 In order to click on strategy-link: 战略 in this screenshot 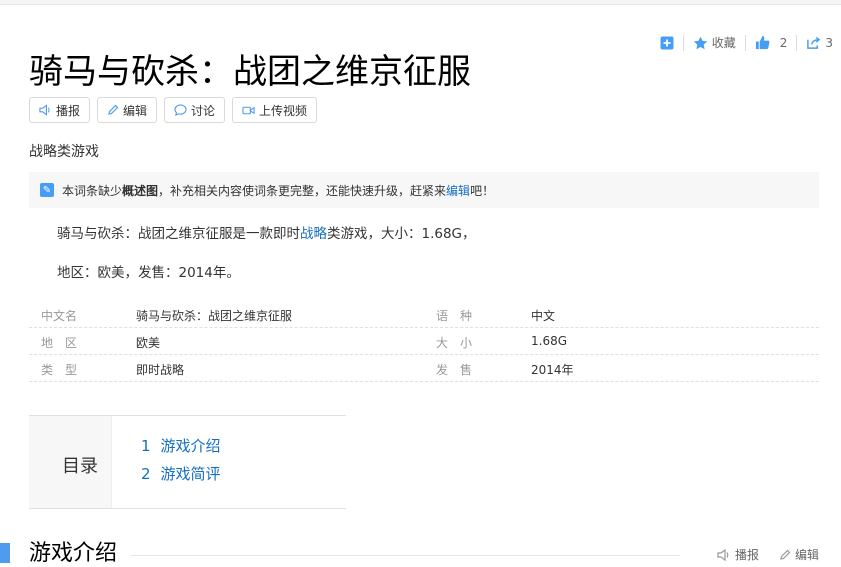, I will do `click(313, 234)`.